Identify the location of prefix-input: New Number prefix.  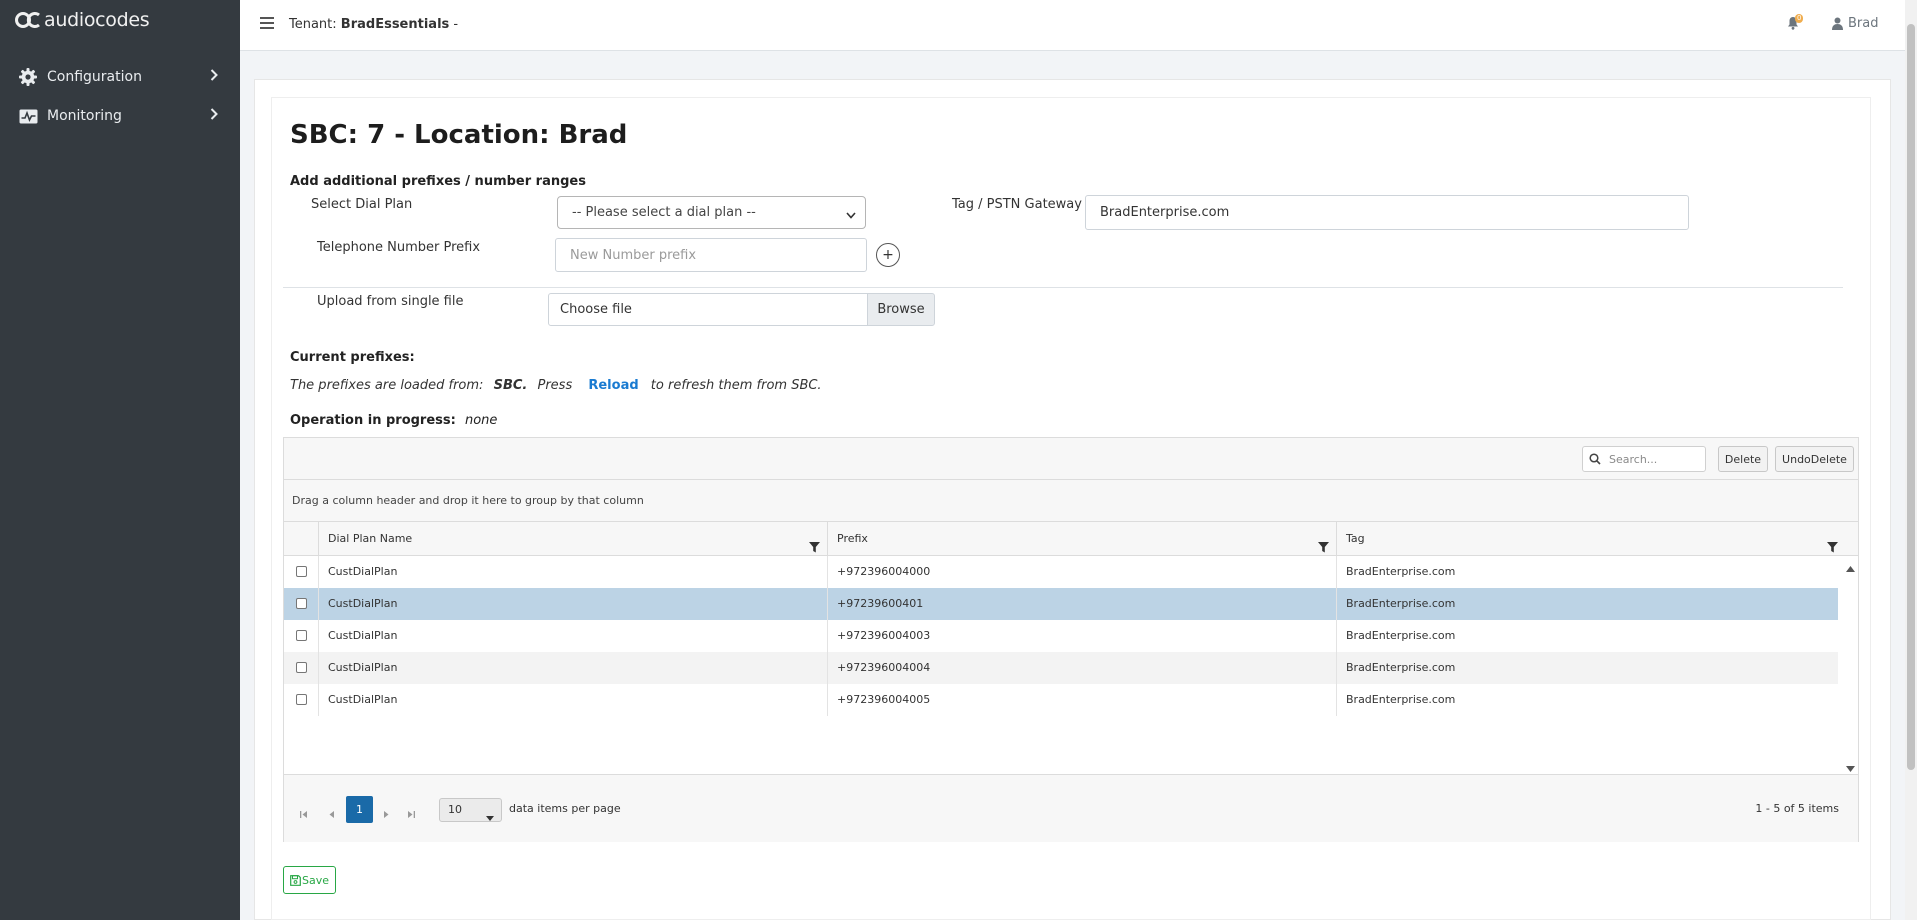
(711, 255).